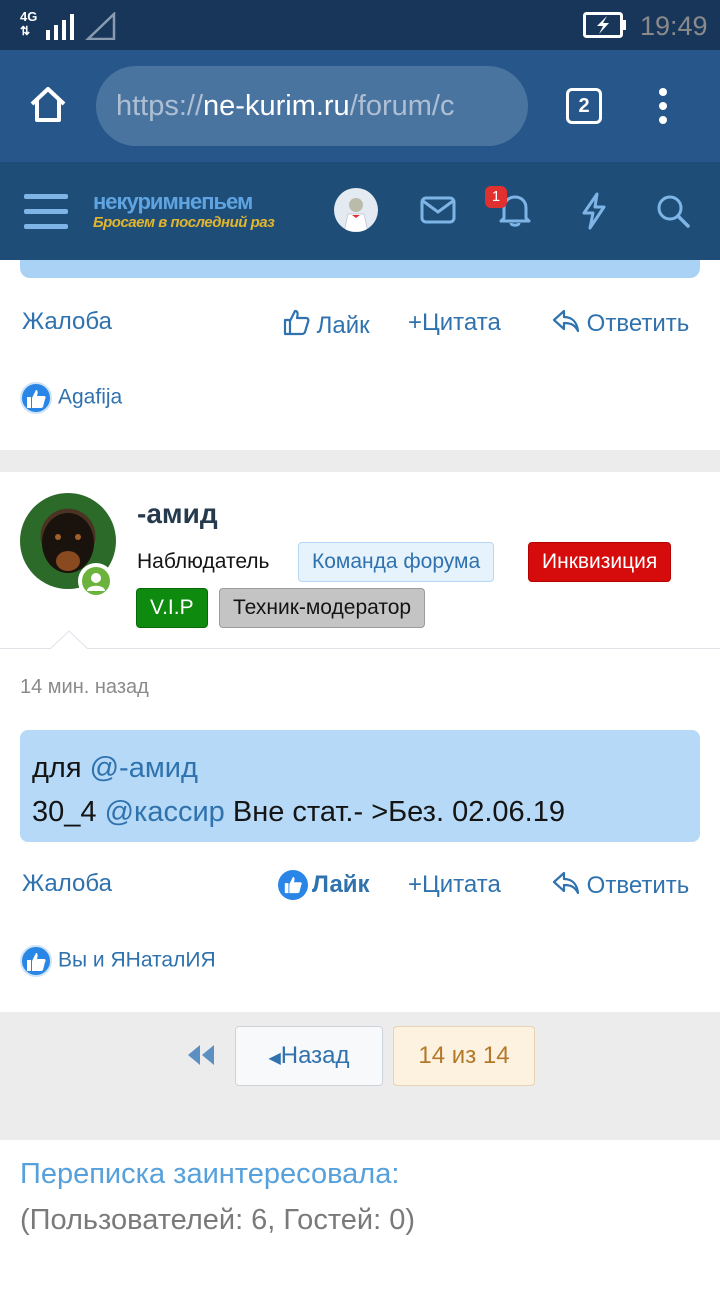  Describe the element at coordinates (296, 322) in the screenshot. I see `thumbs-up-icon` at that location.